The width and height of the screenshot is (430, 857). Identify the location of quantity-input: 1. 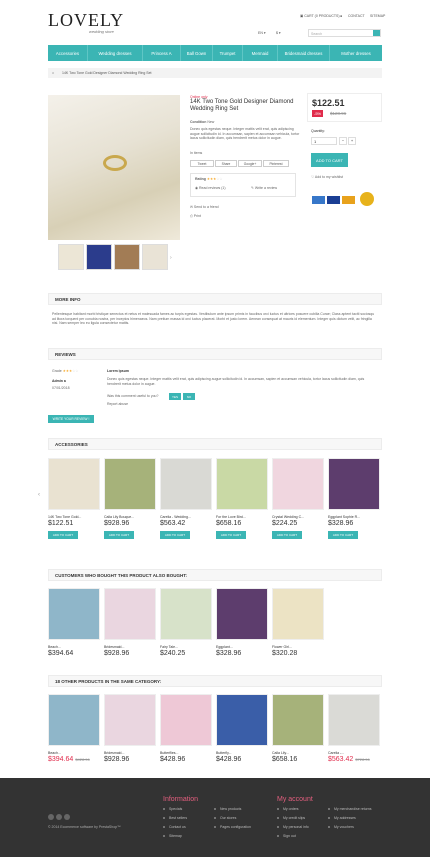
(324, 141).